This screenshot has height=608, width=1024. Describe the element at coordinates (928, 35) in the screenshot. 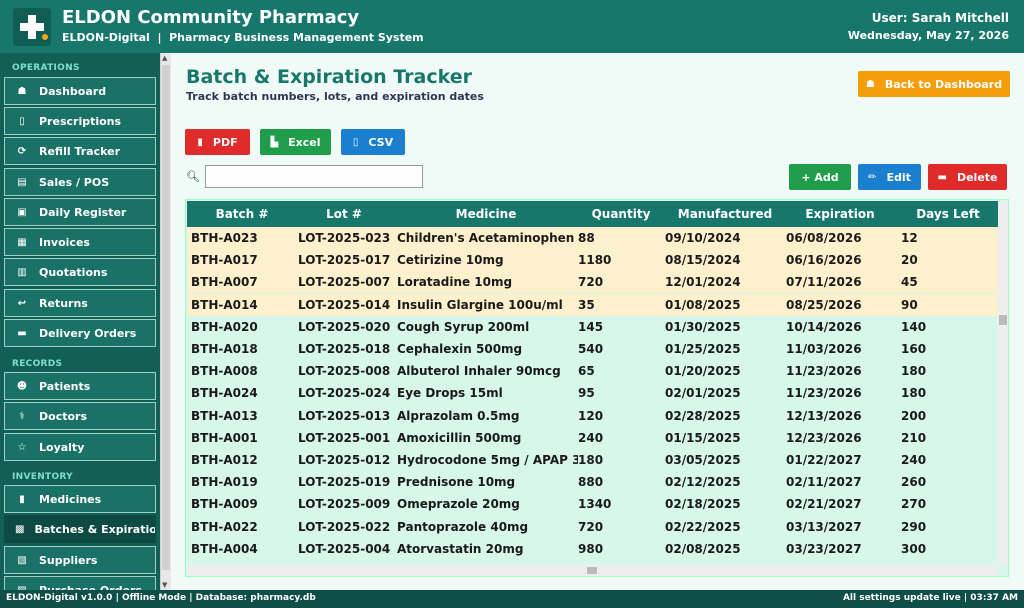

I see `current-date: Wednesday, May 27, 2026` at that location.